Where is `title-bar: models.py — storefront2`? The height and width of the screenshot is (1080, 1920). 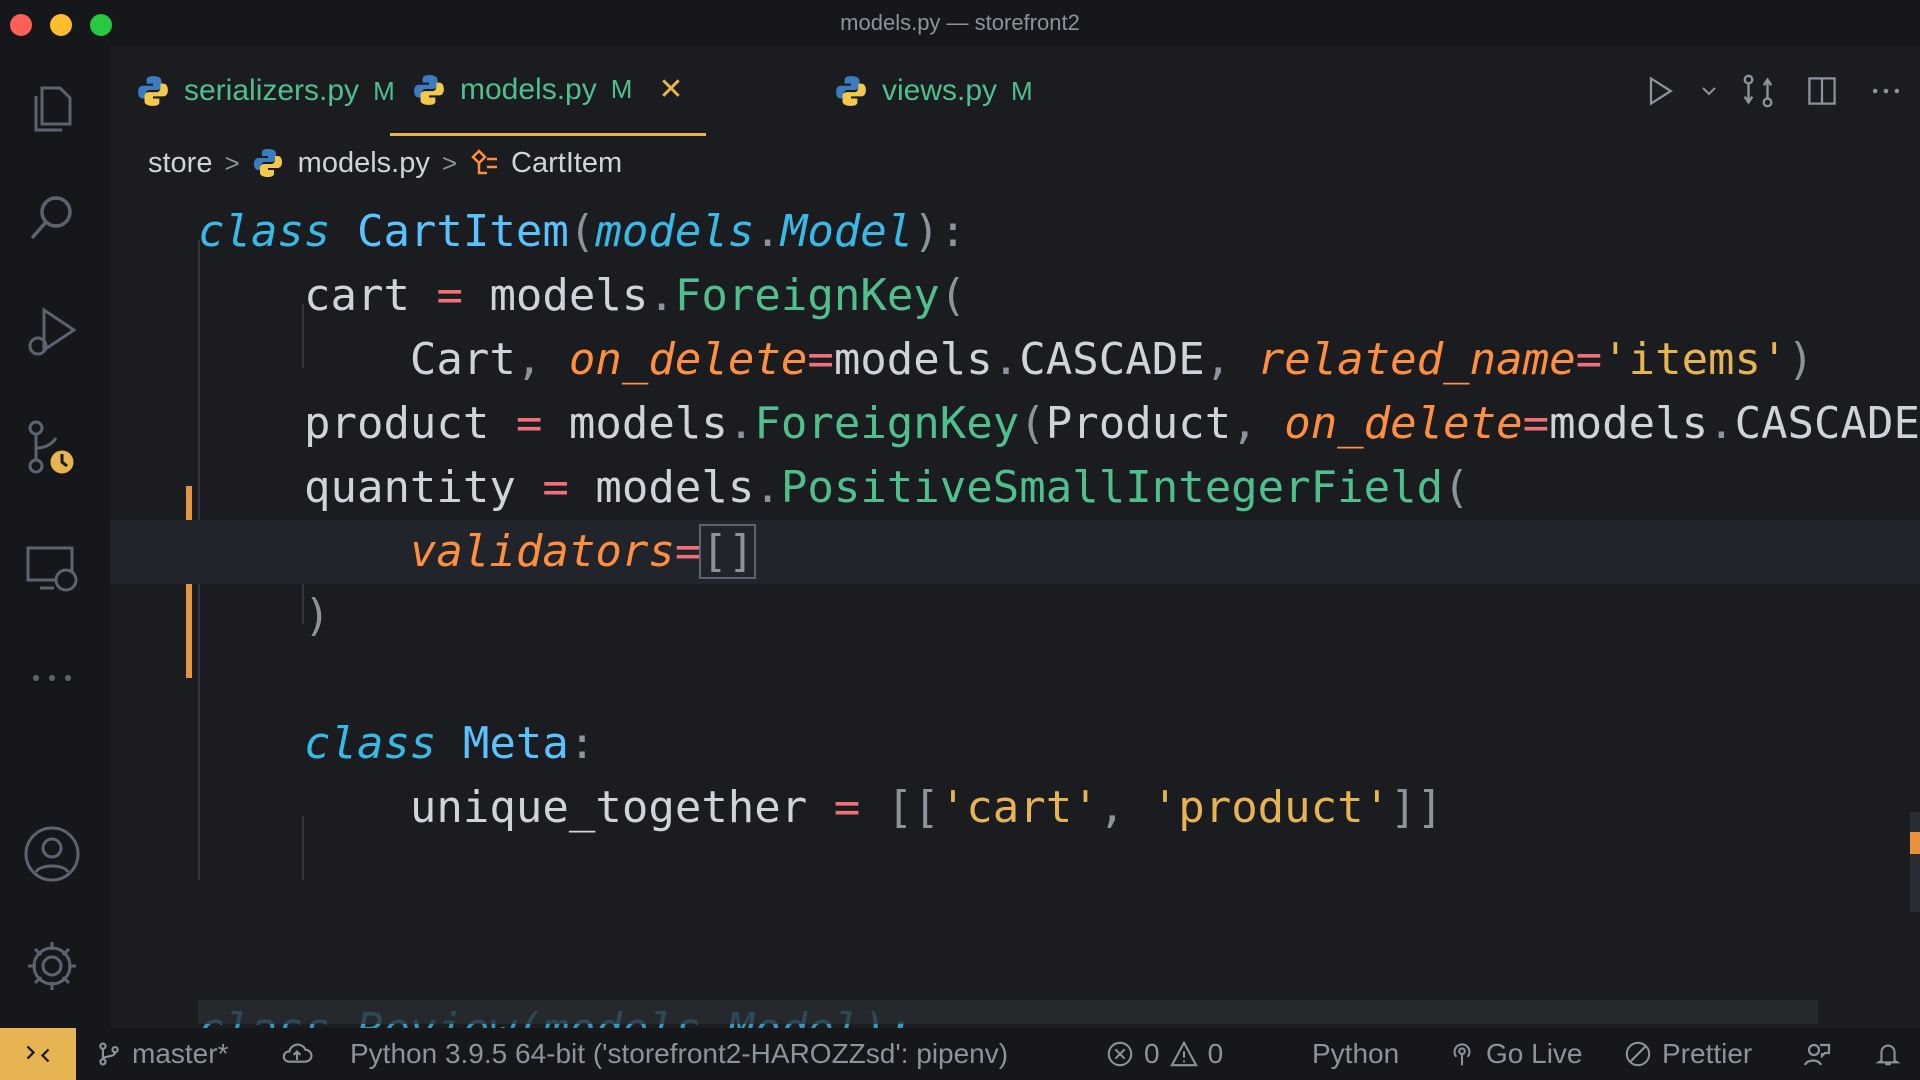 title-bar: models.py — storefront2 is located at coordinates (960, 23).